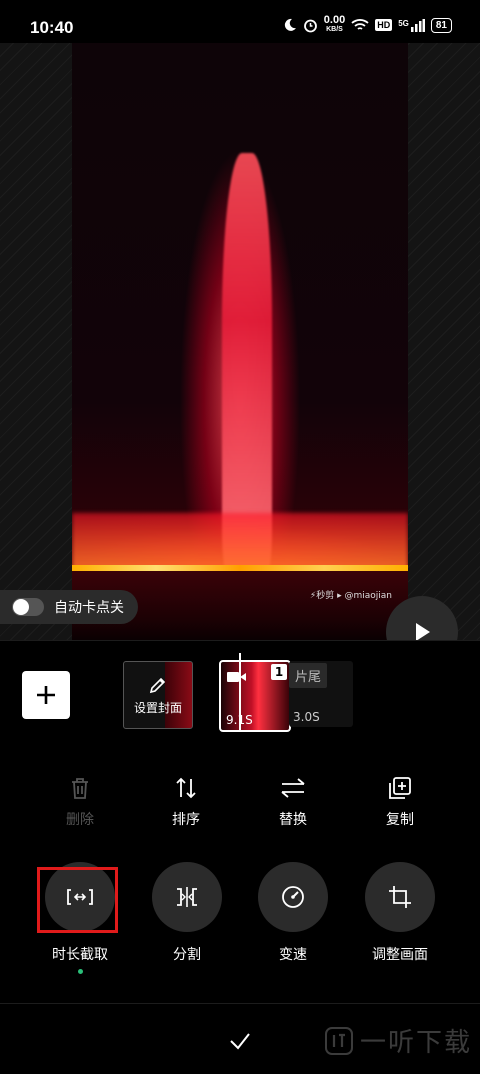  Describe the element at coordinates (80, 820) in the screenshot. I see `delete-label: 删除` at that location.